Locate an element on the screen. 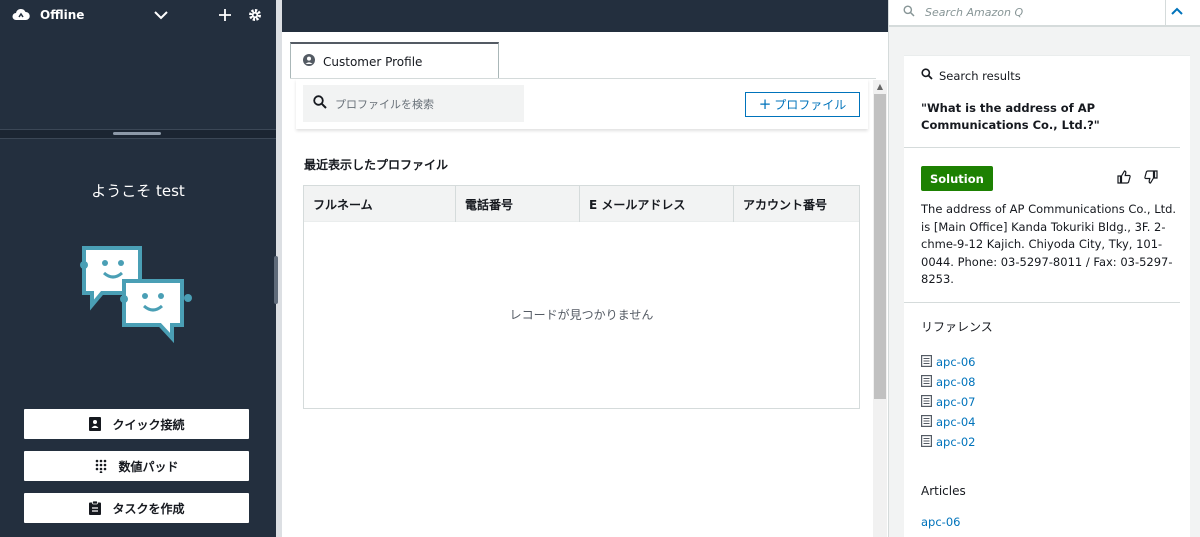 This screenshot has width=1200, height=537. references-list: apc-06 apc-08 apc-07 apc-04 apc-02 is located at coordinates (948, 402).